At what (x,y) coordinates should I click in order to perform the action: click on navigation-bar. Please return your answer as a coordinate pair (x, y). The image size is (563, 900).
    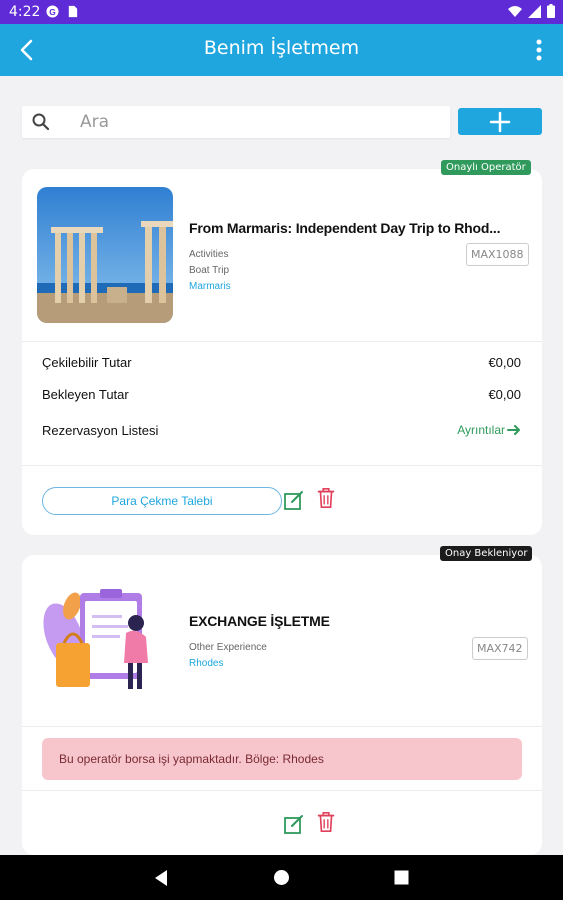
    Looking at the image, I should click on (281, 877).